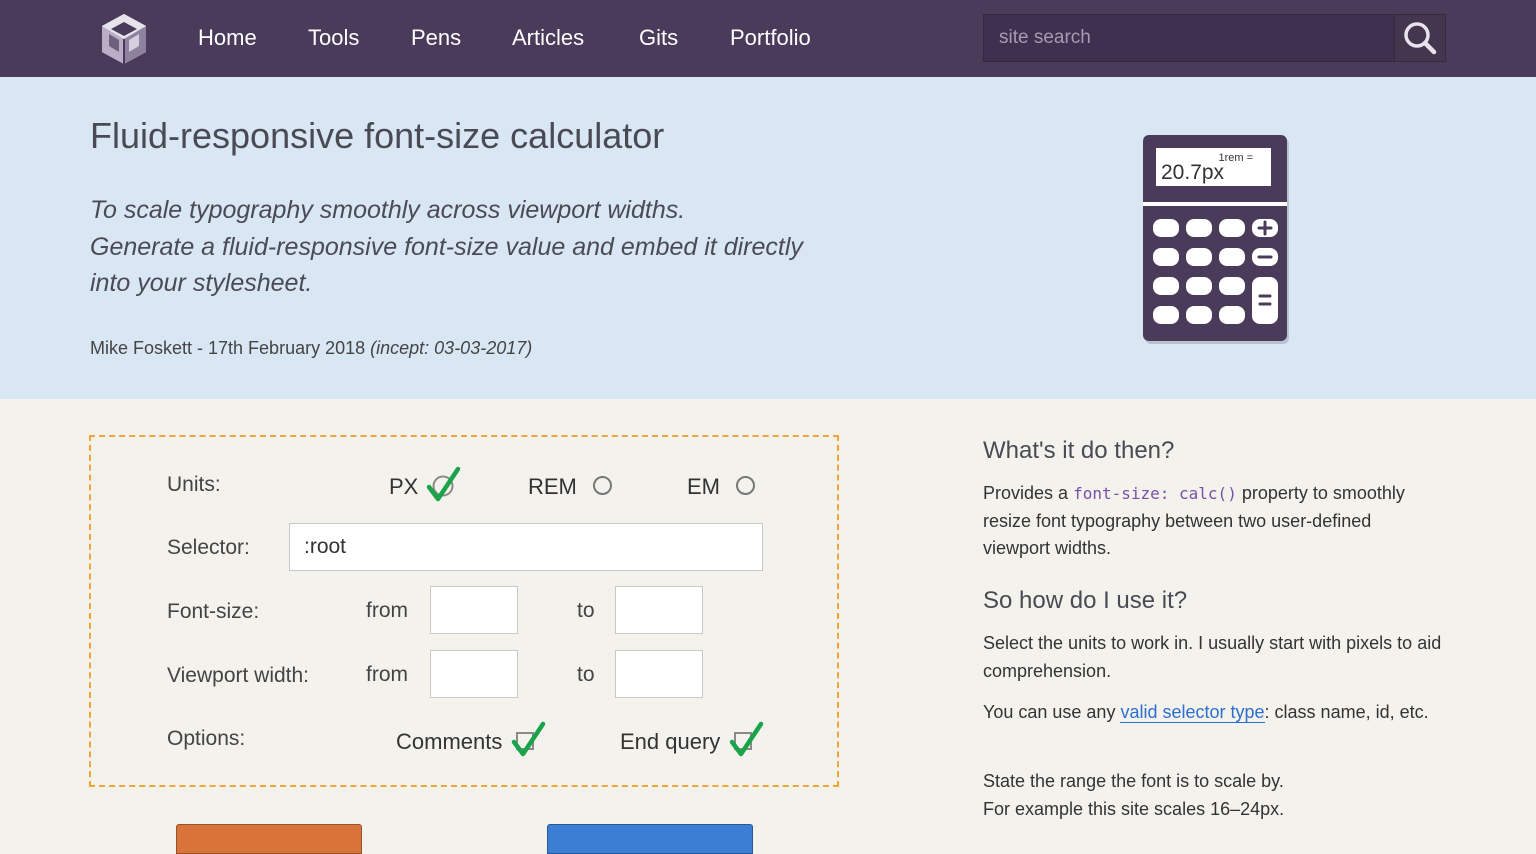 This screenshot has width=1536, height=854. What do you see at coordinates (650, 839) in the screenshot?
I see `reset-button` at bounding box center [650, 839].